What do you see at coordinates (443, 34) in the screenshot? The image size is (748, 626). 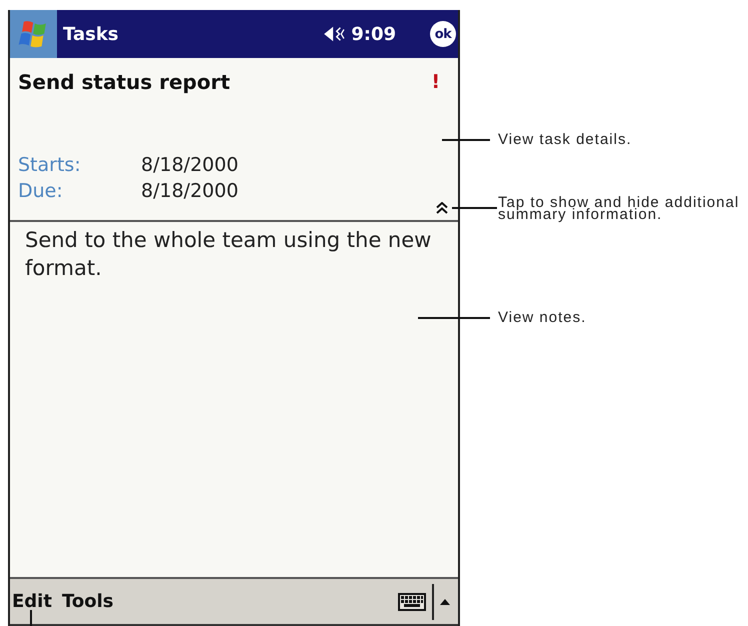 I see `ok-button: ok` at bounding box center [443, 34].